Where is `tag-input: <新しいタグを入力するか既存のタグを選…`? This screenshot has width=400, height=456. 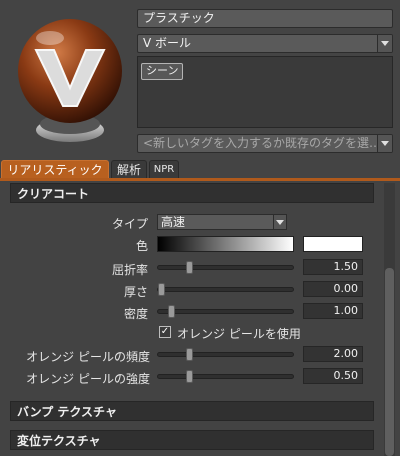
tag-input: <新しいタグを入力するか既存のタグを選… is located at coordinates (265, 143).